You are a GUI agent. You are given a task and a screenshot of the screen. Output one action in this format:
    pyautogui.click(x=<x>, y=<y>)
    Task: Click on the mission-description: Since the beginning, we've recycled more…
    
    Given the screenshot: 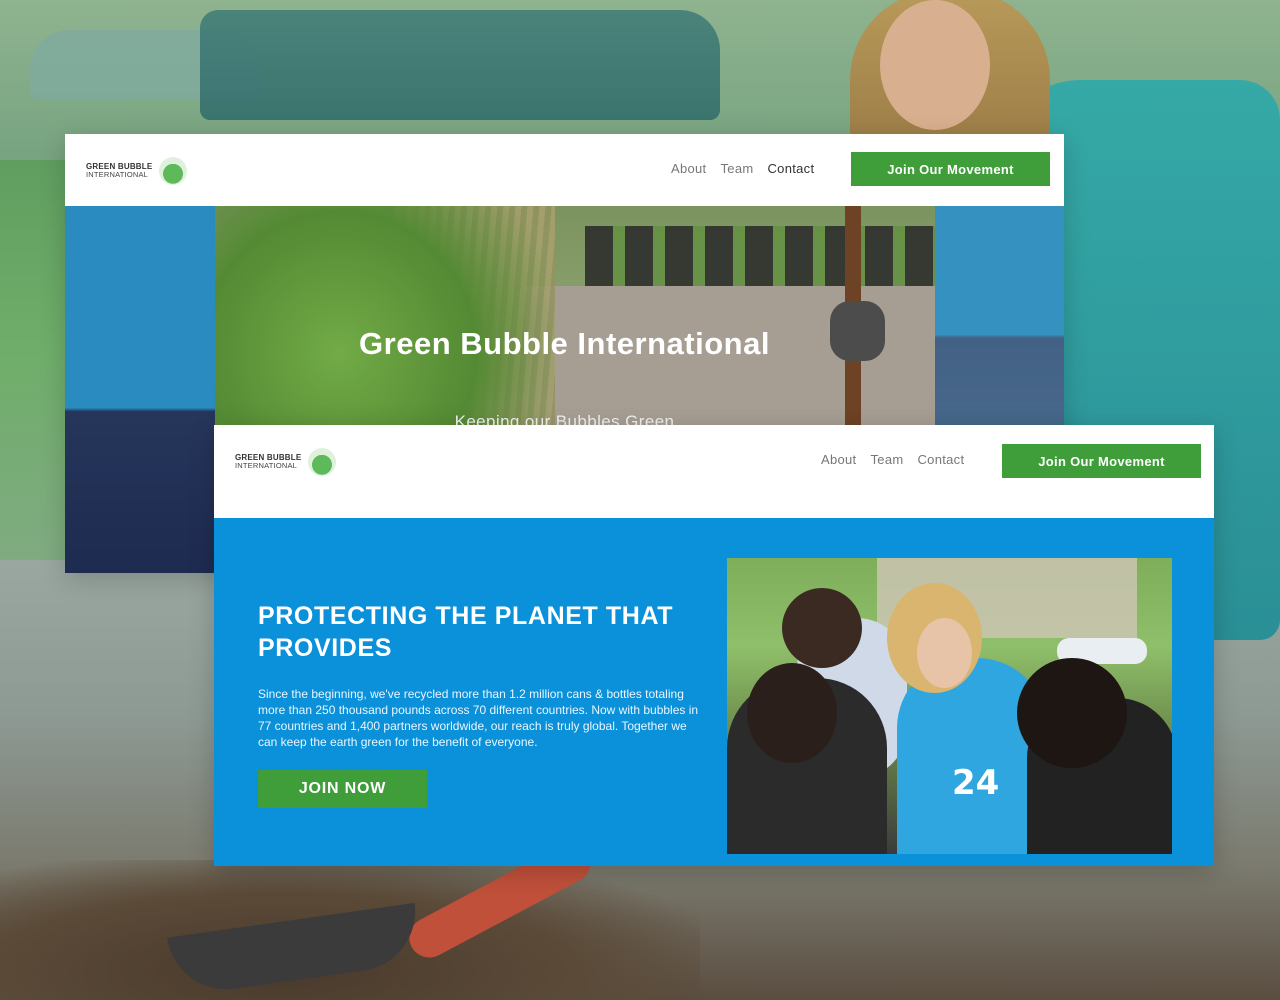 What is the action you would take?
    pyautogui.click(x=478, y=718)
    